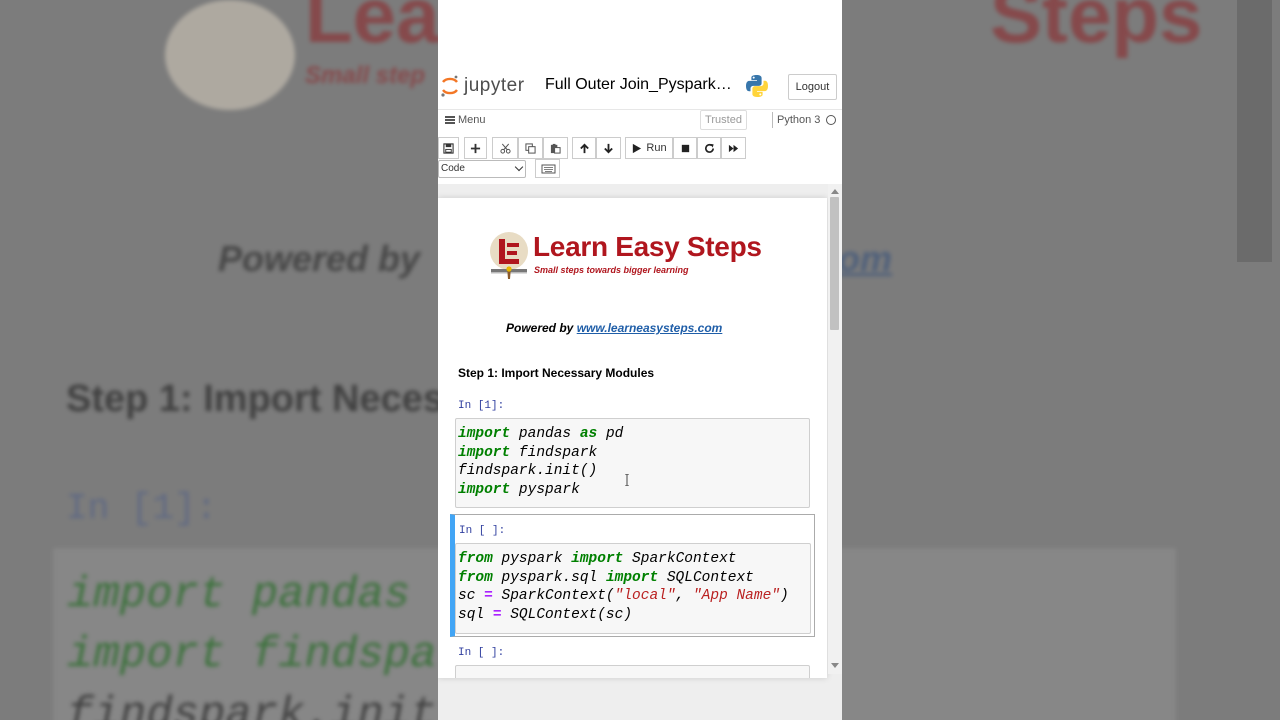 The height and width of the screenshot is (720, 1280). I want to click on jupyter-logo-icon, so click(450, 86).